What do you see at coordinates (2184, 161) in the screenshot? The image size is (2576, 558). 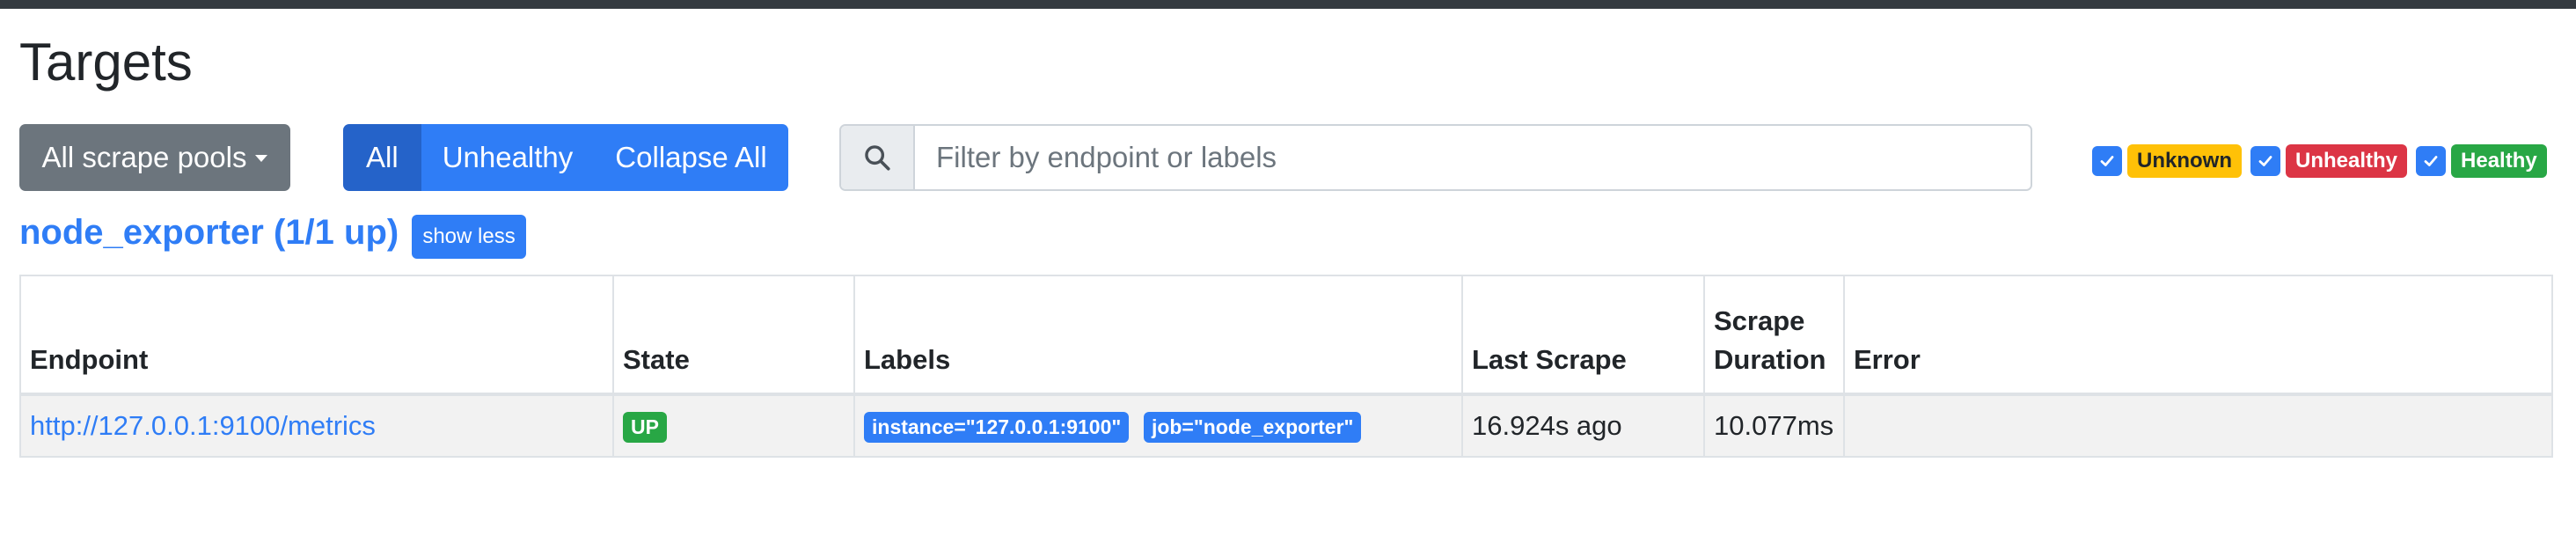 I see `unknown-badge: Unknown` at bounding box center [2184, 161].